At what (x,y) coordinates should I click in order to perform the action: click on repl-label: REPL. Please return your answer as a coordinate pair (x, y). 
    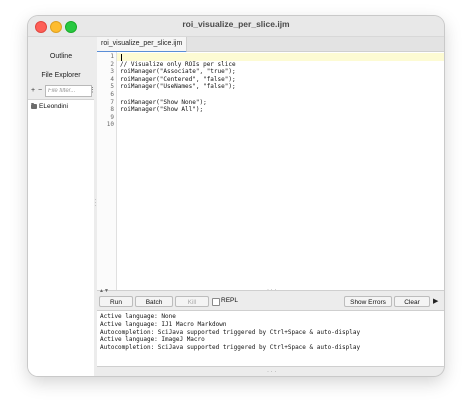
    Looking at the image, I should click on (229, 300).